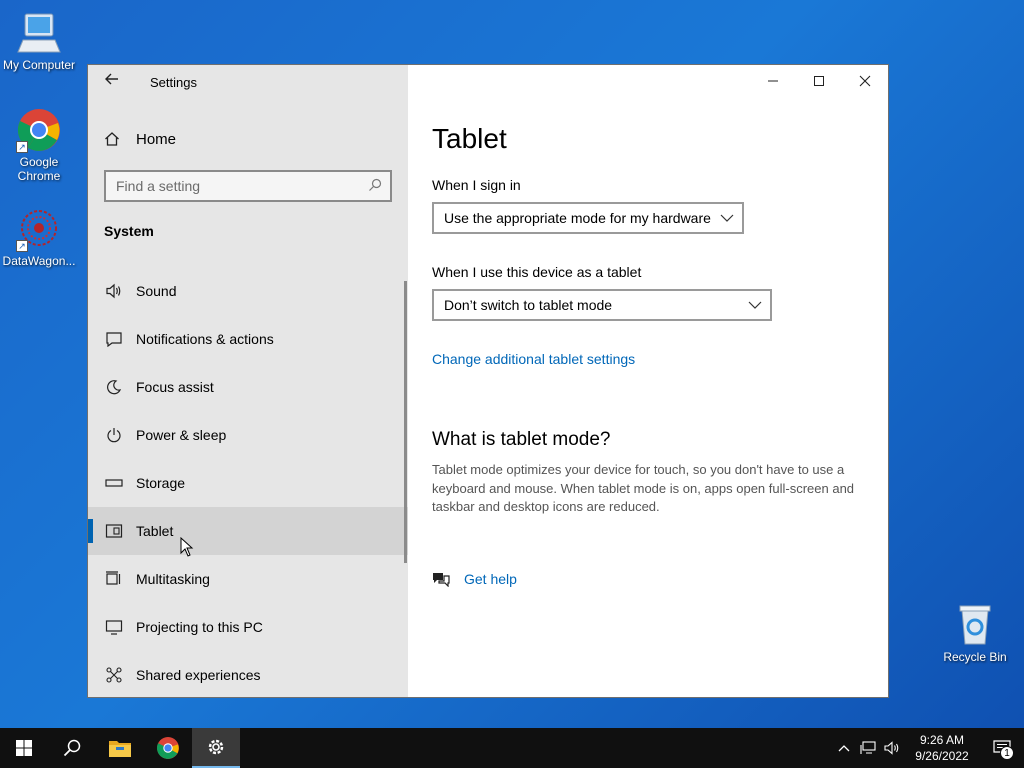 This screenshot has width=1024, height=768. What do you see at coordinates (942, 756) in the screenshot?
I see `clock-date: 9/26/2022` at bounding box center [942, 756].